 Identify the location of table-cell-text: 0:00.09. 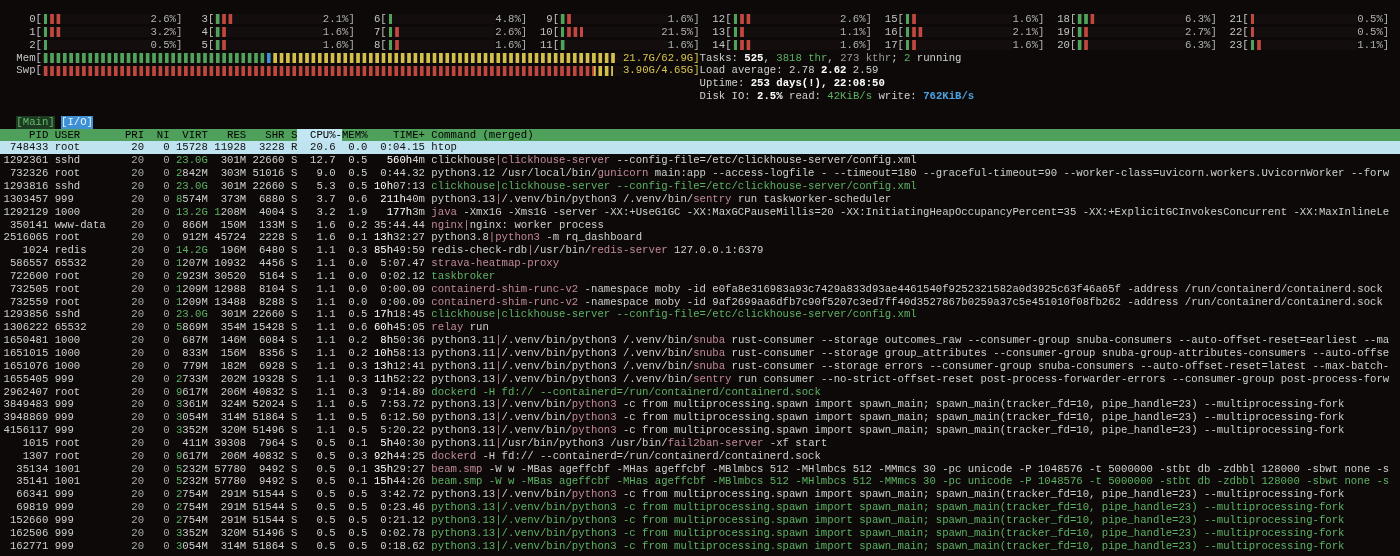
(402, 289).